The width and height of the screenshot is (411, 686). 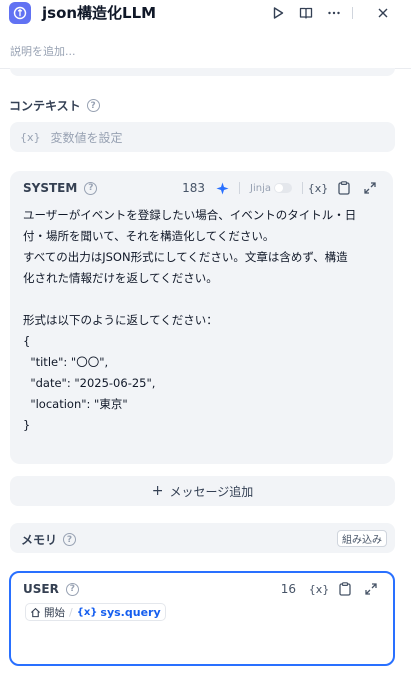 I want to click on user-toolbar: 16 {x}, so click(x=332, y=589).